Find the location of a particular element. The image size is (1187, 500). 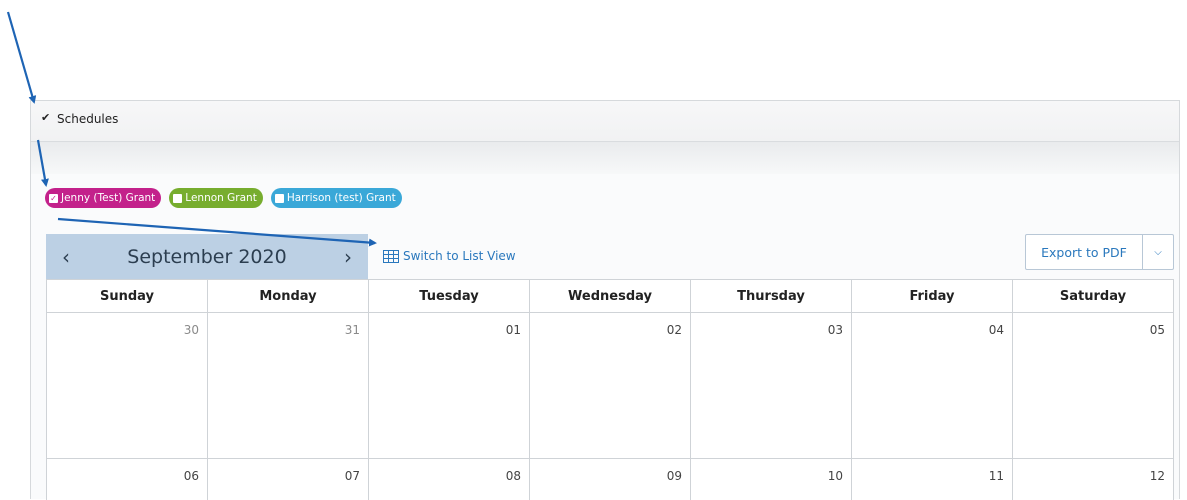

day-cell: 04 is located at coordinates (932, 385).